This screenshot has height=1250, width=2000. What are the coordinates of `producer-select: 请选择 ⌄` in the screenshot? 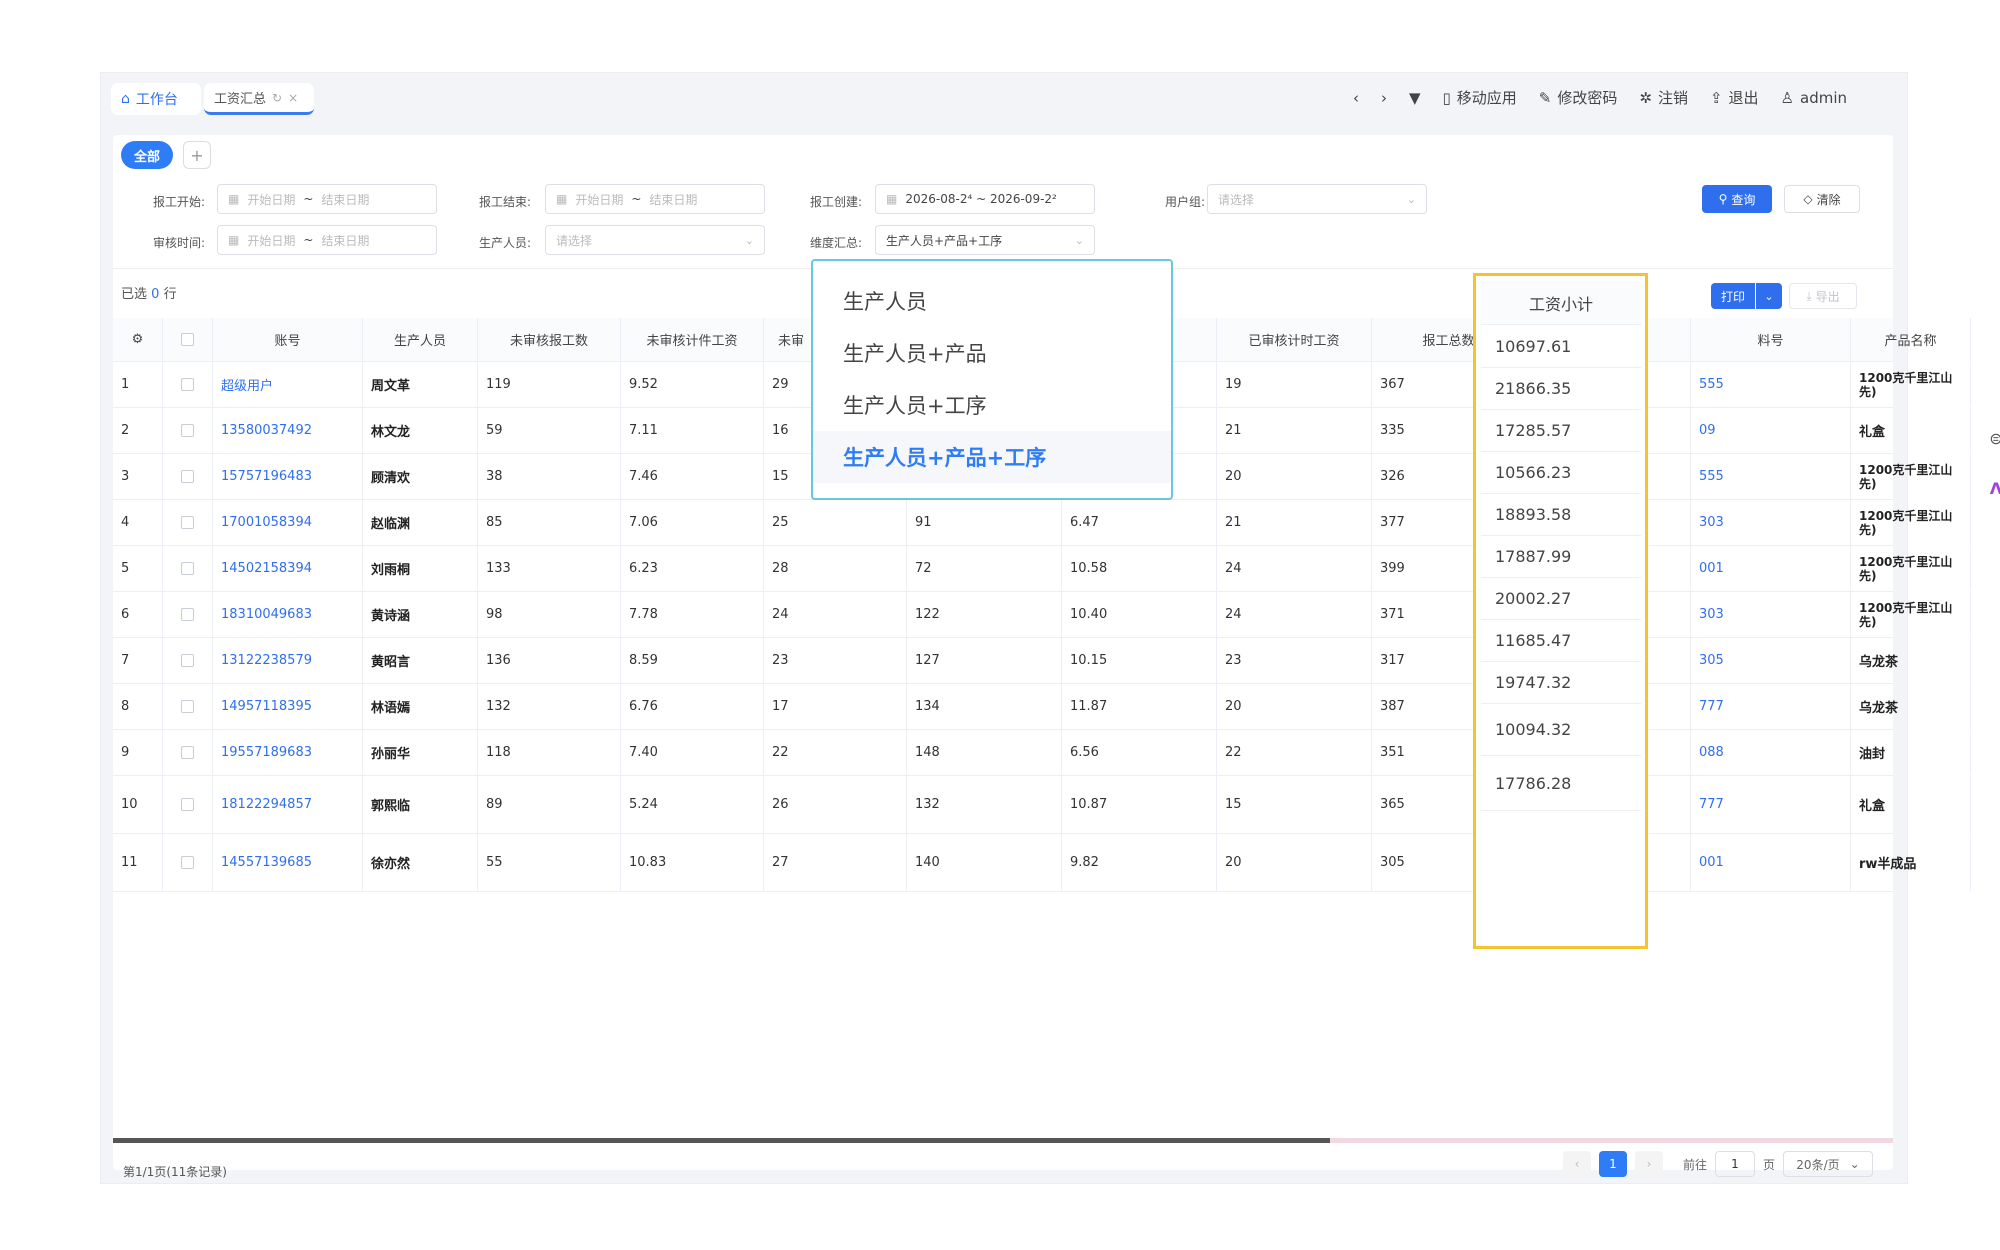 It's located at (655, 240).